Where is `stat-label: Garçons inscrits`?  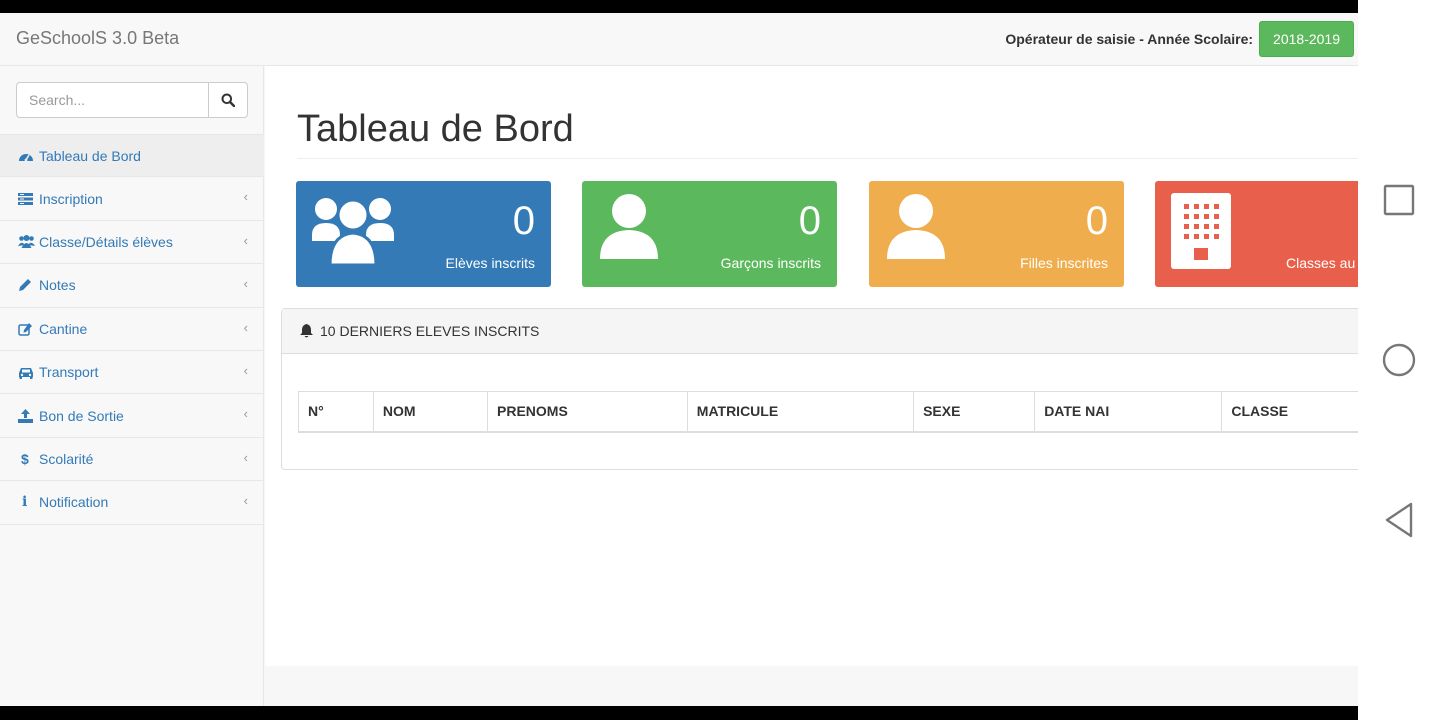
stat-label: Garçons inscrits is located at coordinates (770, 263).